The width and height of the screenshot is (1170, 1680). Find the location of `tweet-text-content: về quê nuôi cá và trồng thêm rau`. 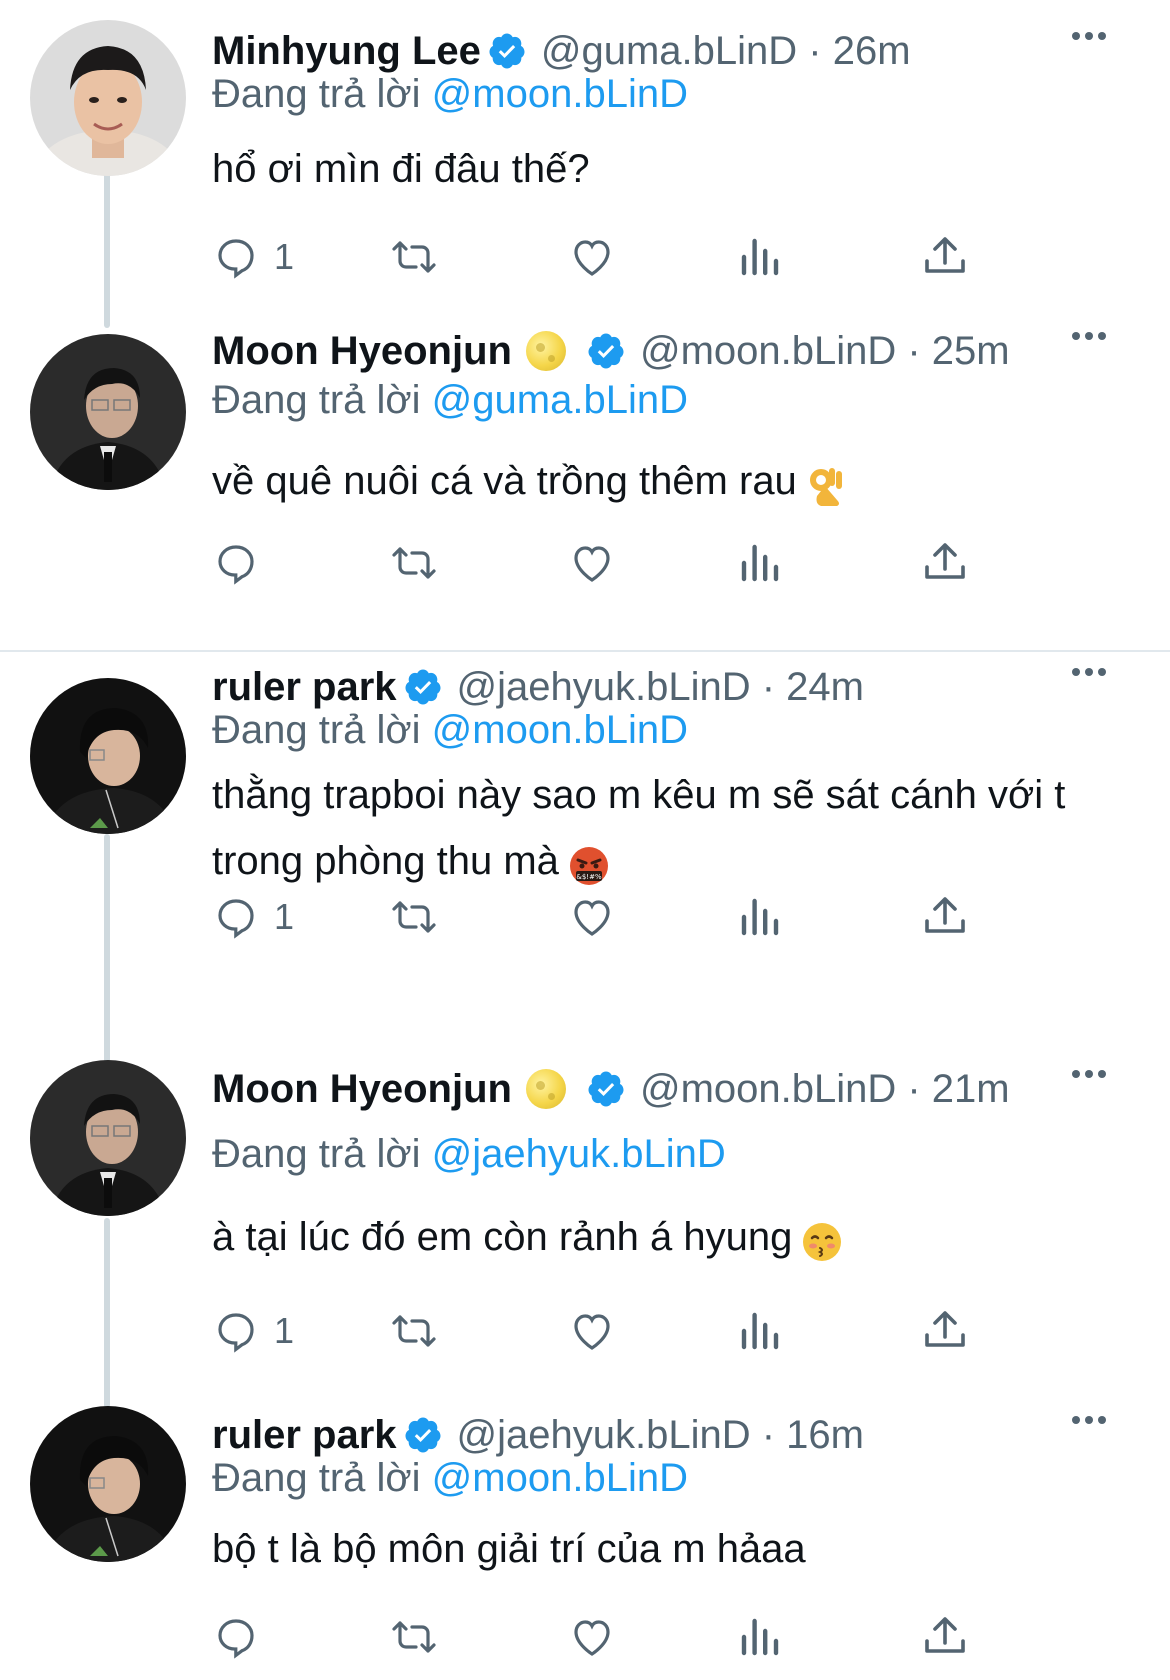

tweet-text-content: về quê nuôi cá và trồng thêm rau is located at coordinates (504, 481).